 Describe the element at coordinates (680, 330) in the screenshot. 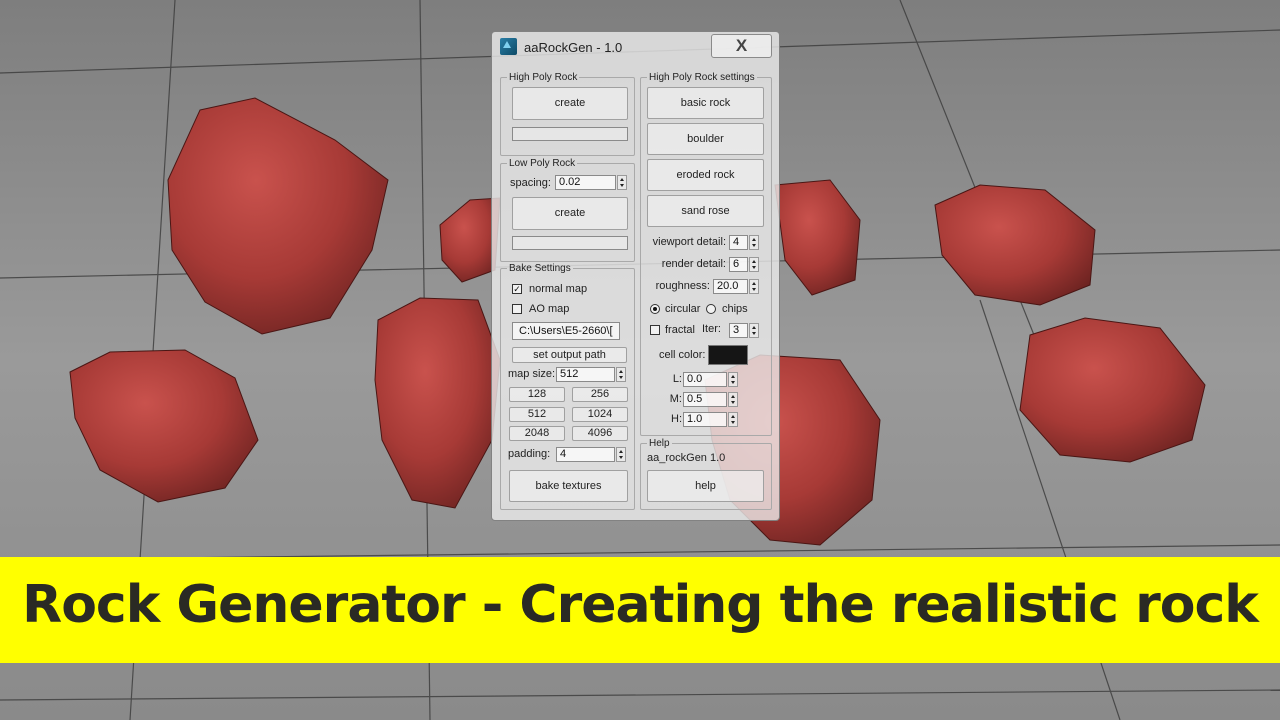

I see `fractal-label: fractal` at that location.